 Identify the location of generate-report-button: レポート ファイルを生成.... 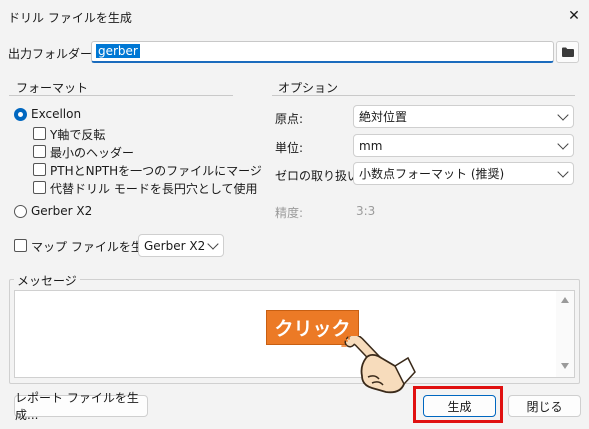
(81, 406).